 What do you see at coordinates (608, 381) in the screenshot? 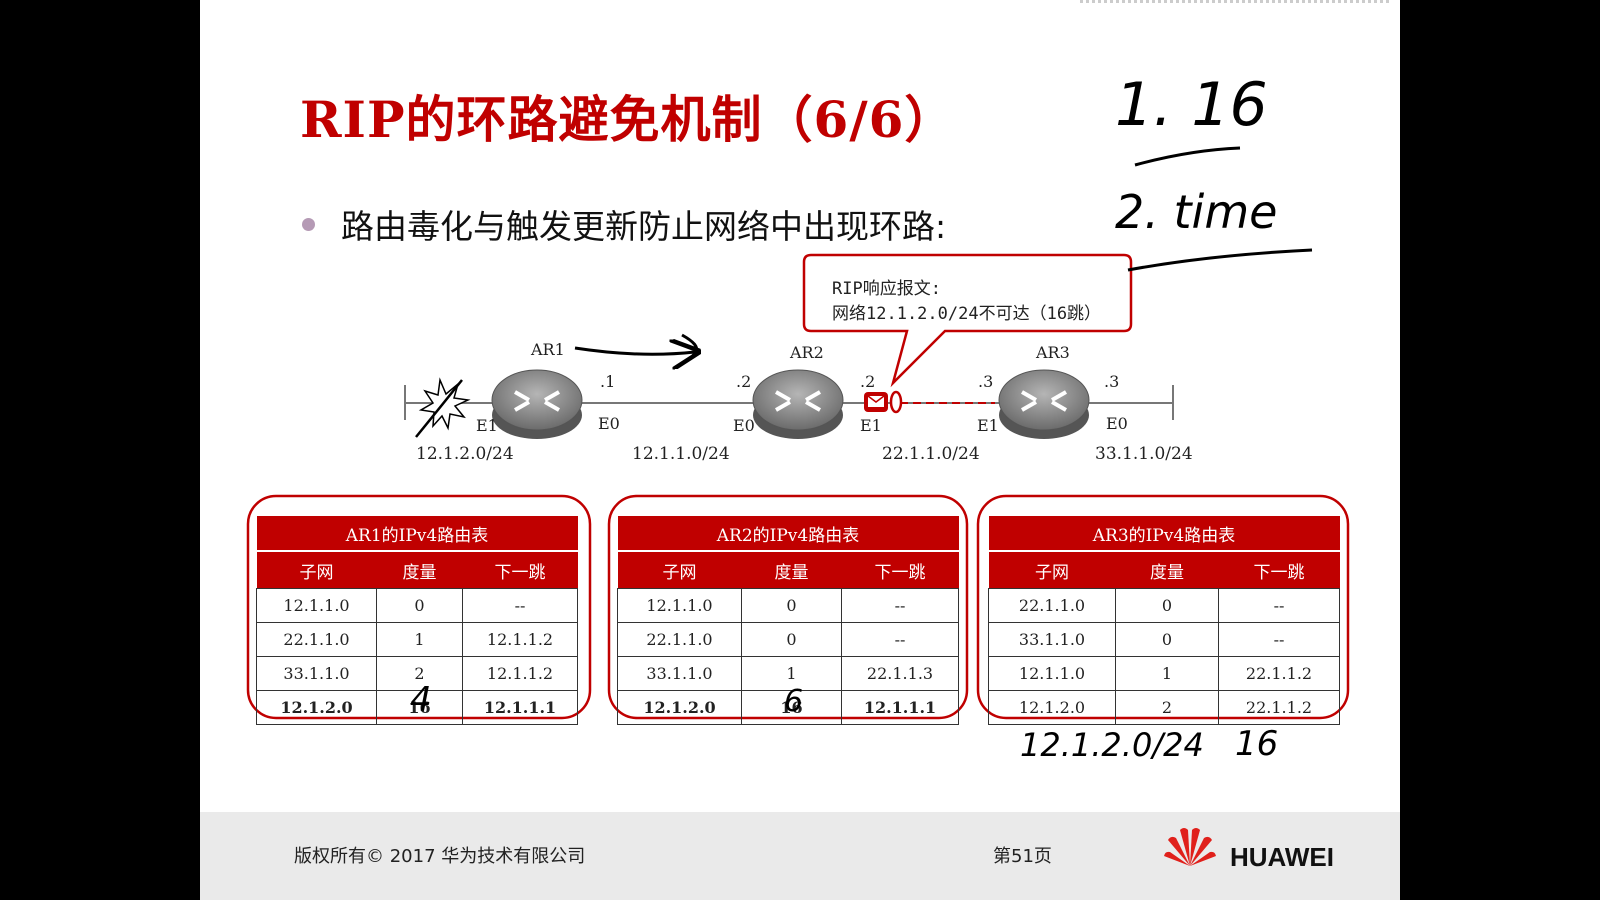
I see `addr-ar1-e0: .1` at bounding box center [608, 381].